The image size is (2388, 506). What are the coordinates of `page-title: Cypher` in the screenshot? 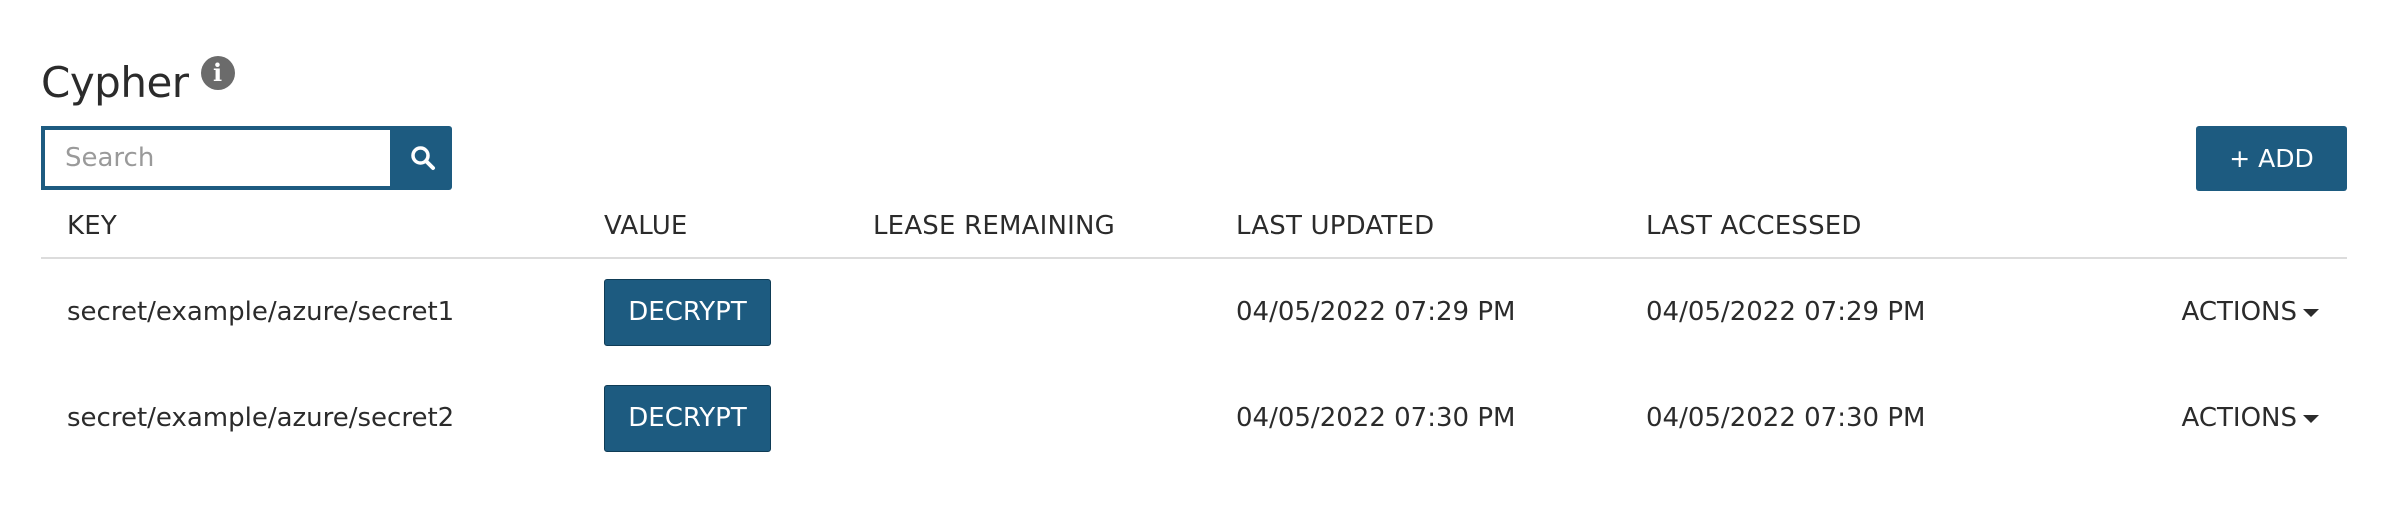 It's located at (115, 82).